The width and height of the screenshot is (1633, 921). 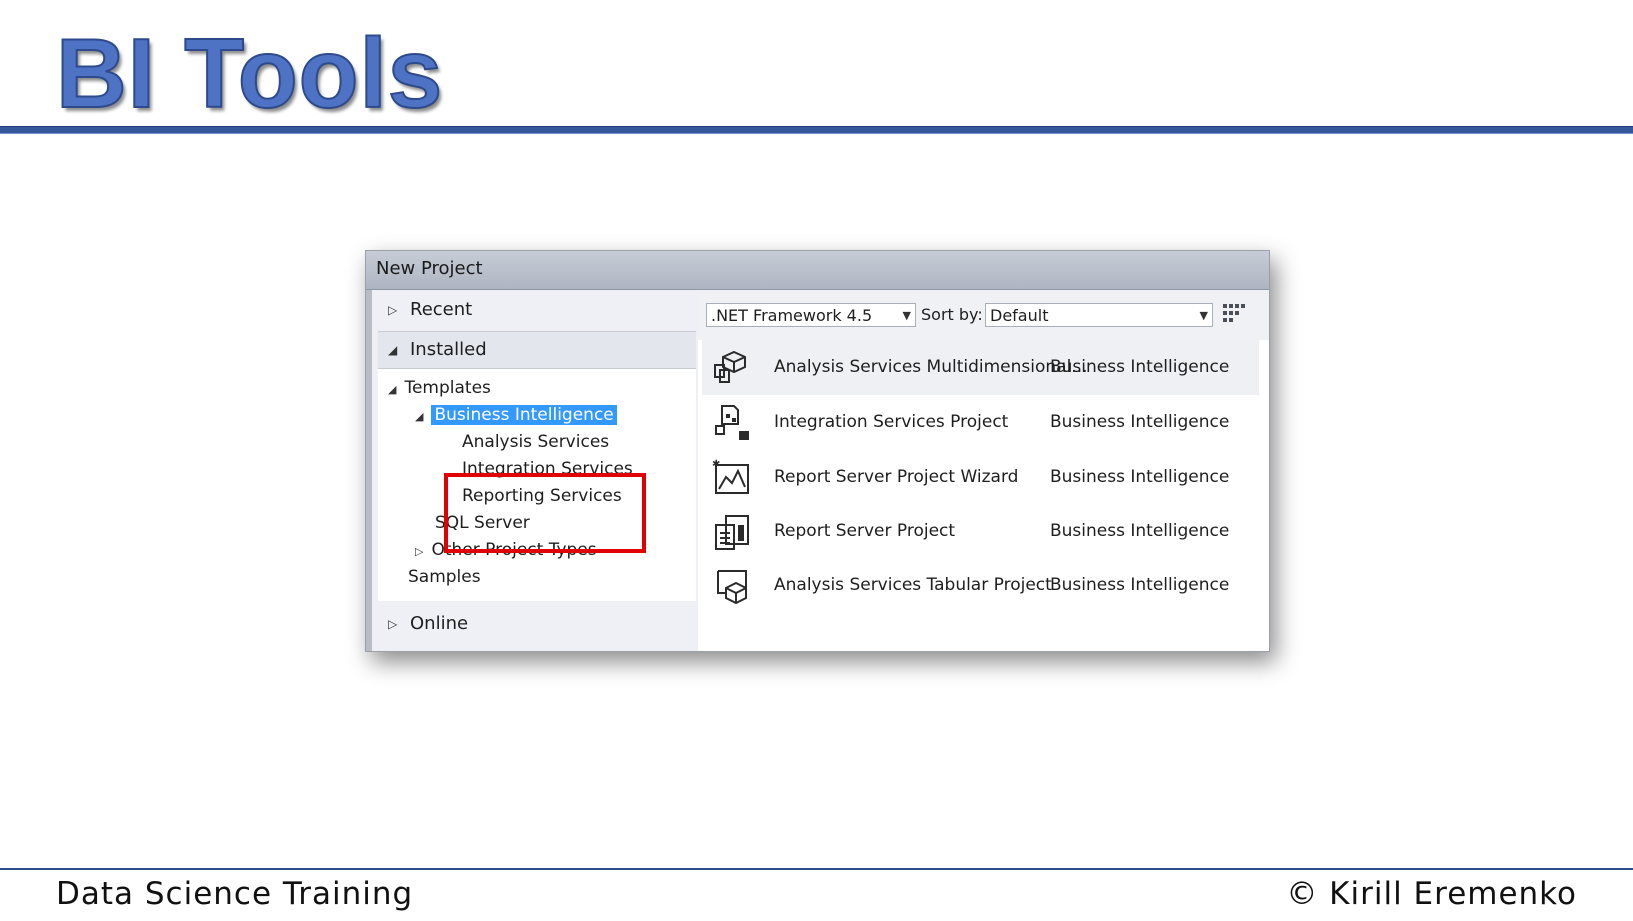 What do you see at coordinates (537, 310) in the screenshot?
I see `section-recent: ▷ Recent` at bounding box center [537, 310].